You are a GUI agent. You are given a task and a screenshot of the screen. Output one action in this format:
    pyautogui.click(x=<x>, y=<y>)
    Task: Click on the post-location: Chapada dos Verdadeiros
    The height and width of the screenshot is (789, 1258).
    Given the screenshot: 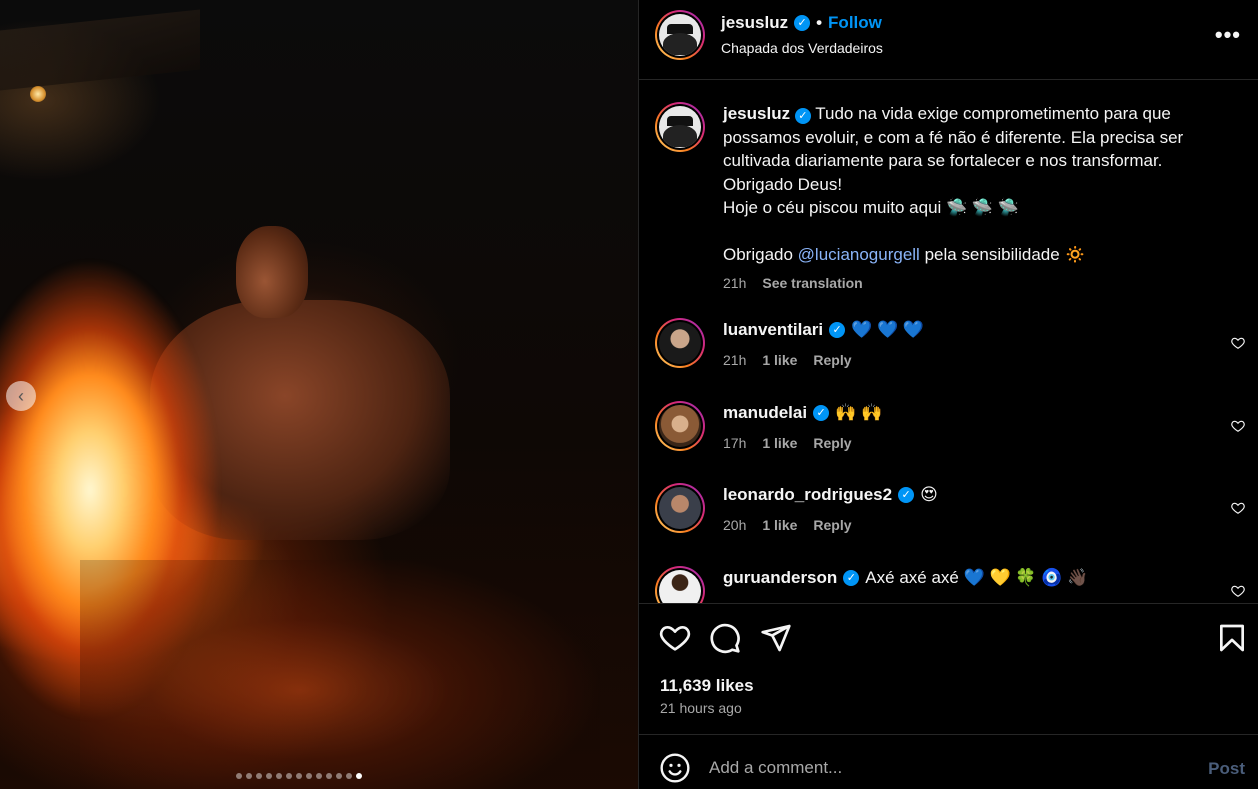 What is the action you would take?
    pyautogui.click(x=802, y=48)
    